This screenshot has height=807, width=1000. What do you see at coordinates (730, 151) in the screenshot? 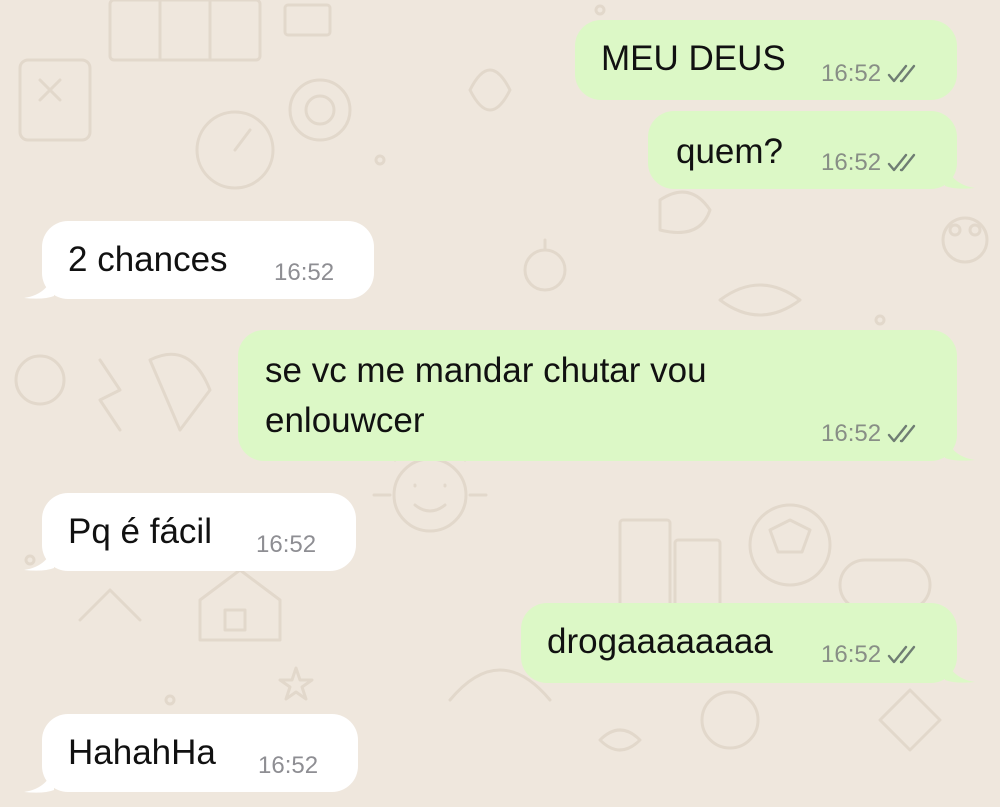
I see `message-text: quem?` at bounding box center [730, 151].